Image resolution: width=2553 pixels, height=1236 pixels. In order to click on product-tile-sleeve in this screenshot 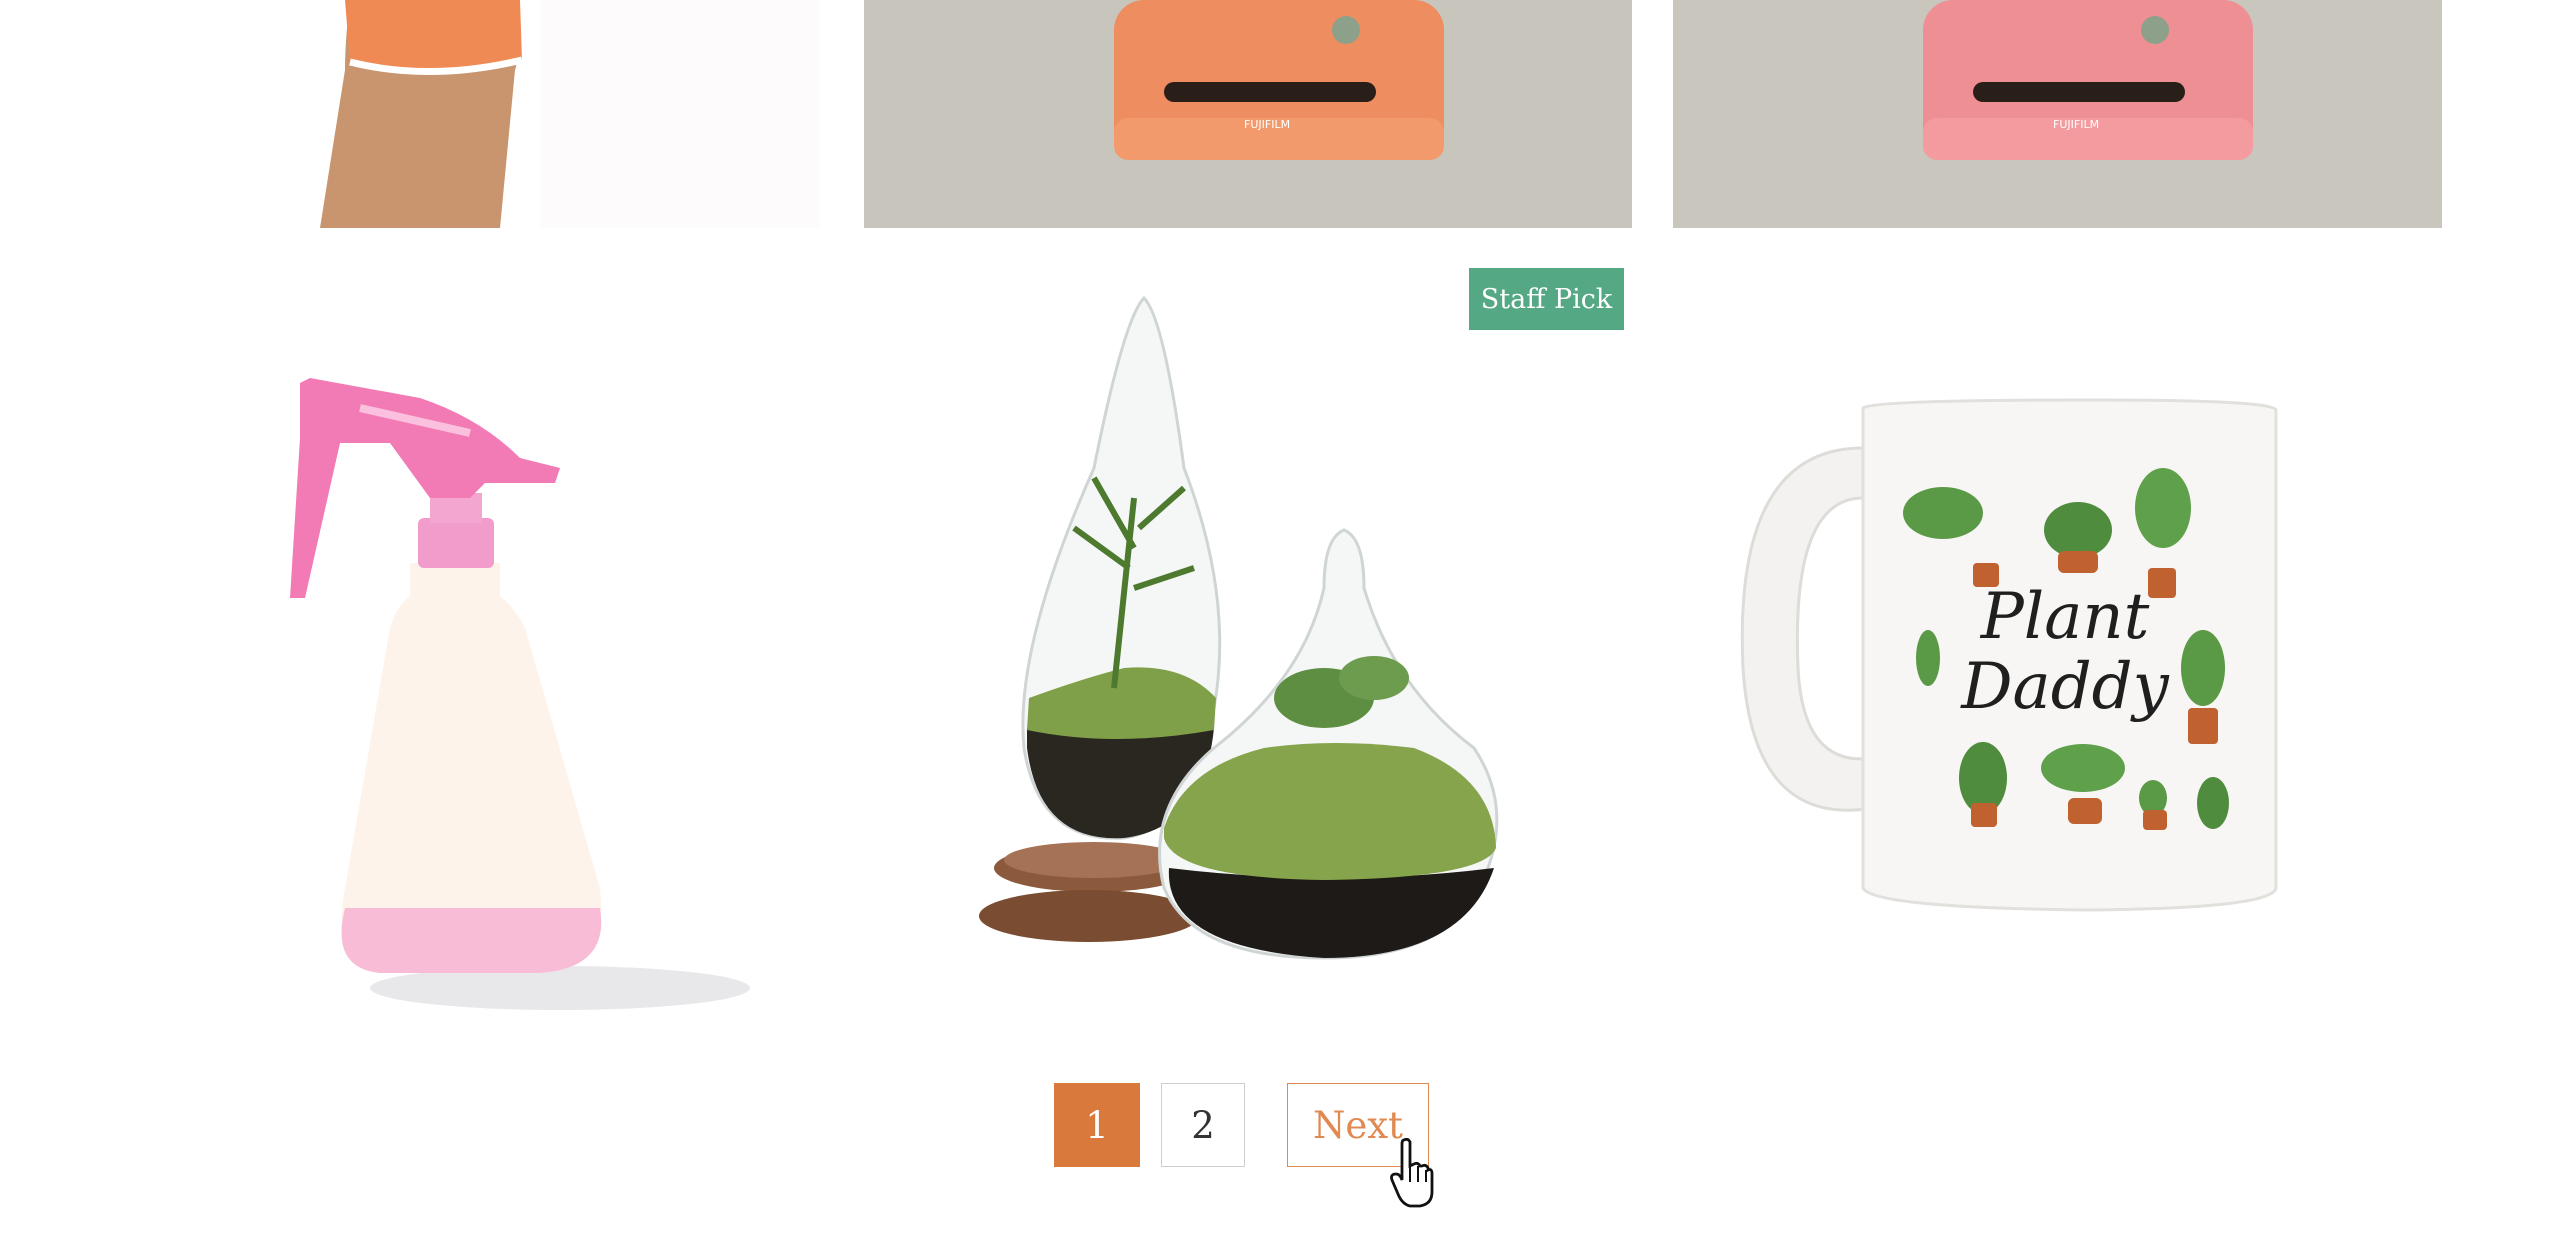, I will do `click(410, 114)`.